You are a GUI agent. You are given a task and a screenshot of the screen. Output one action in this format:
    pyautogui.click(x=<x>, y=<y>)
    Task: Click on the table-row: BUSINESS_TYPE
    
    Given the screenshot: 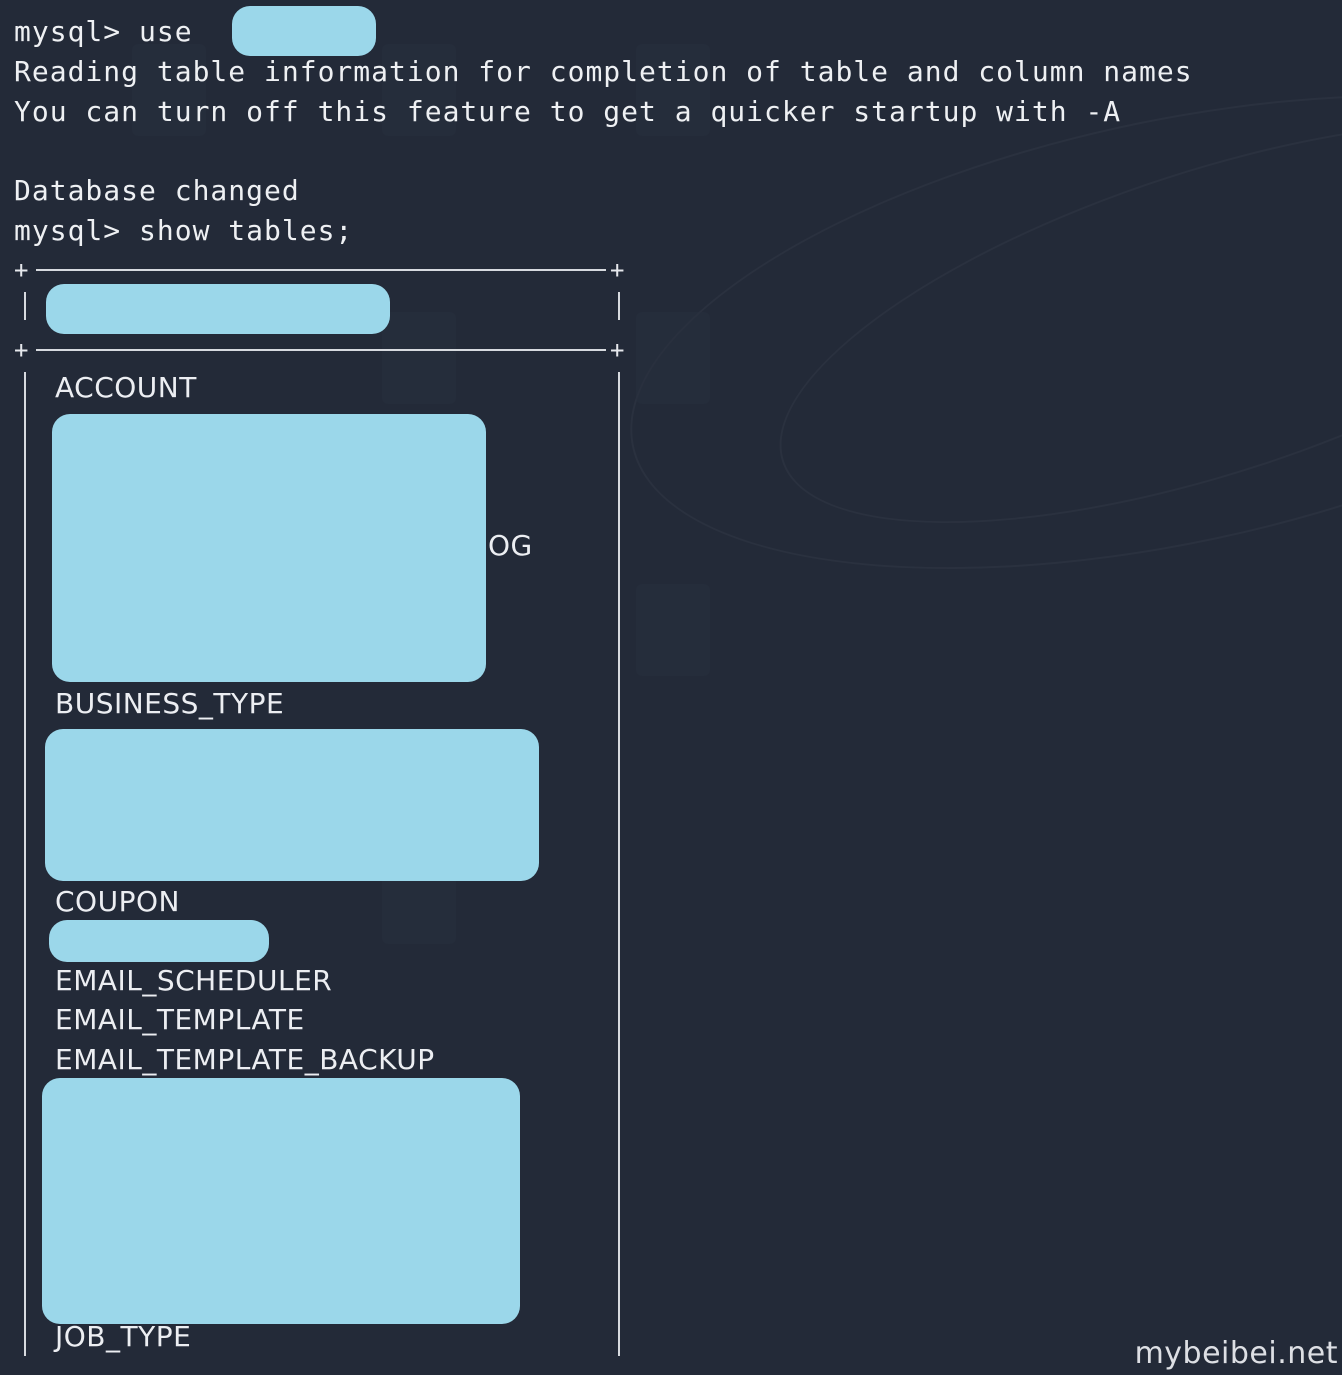 What is the action you would take?
    pyautogui.click(x=170, y=703)
    